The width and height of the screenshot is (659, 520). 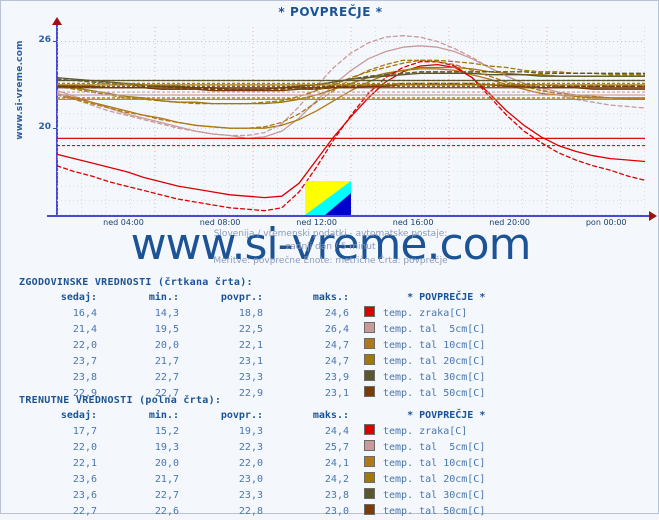 What do you see at coordinates (336, 479) in the screenshot?
I see `cell-max: 24,2` at bounding box center [336, 479].